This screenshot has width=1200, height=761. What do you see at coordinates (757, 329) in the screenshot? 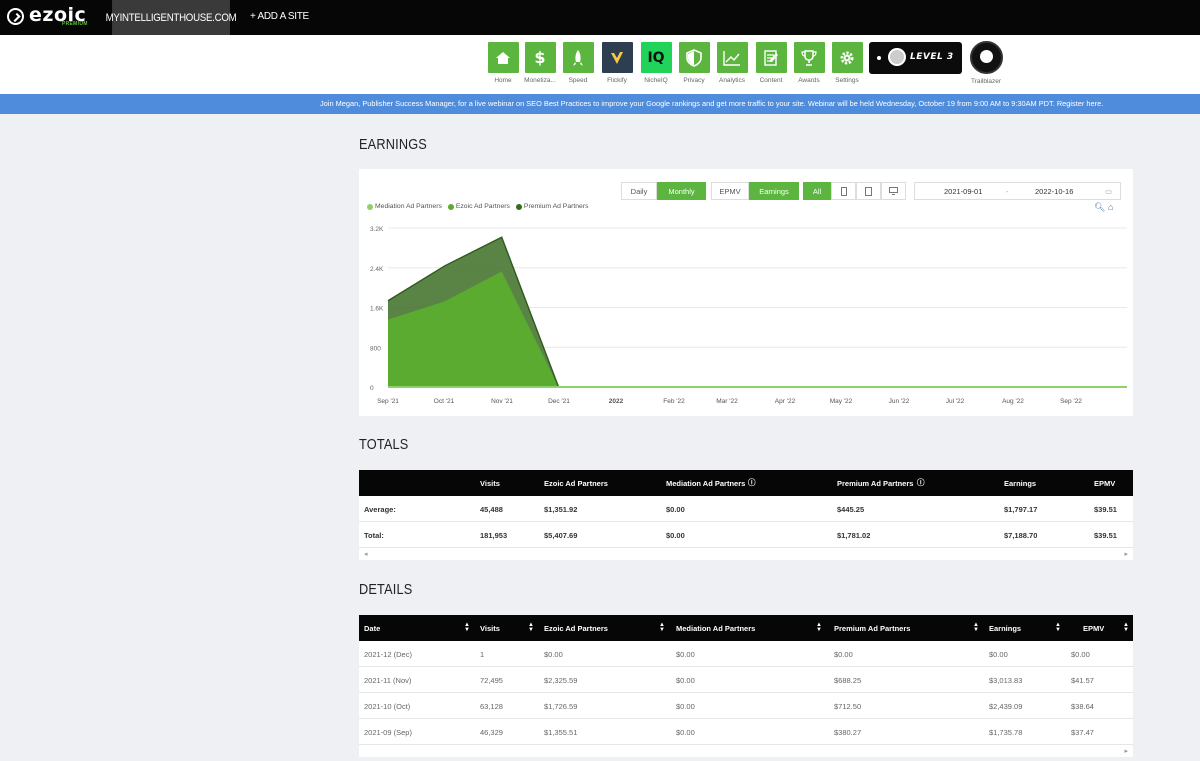
I see `ezoic-area` at bounding box center [757, 329].